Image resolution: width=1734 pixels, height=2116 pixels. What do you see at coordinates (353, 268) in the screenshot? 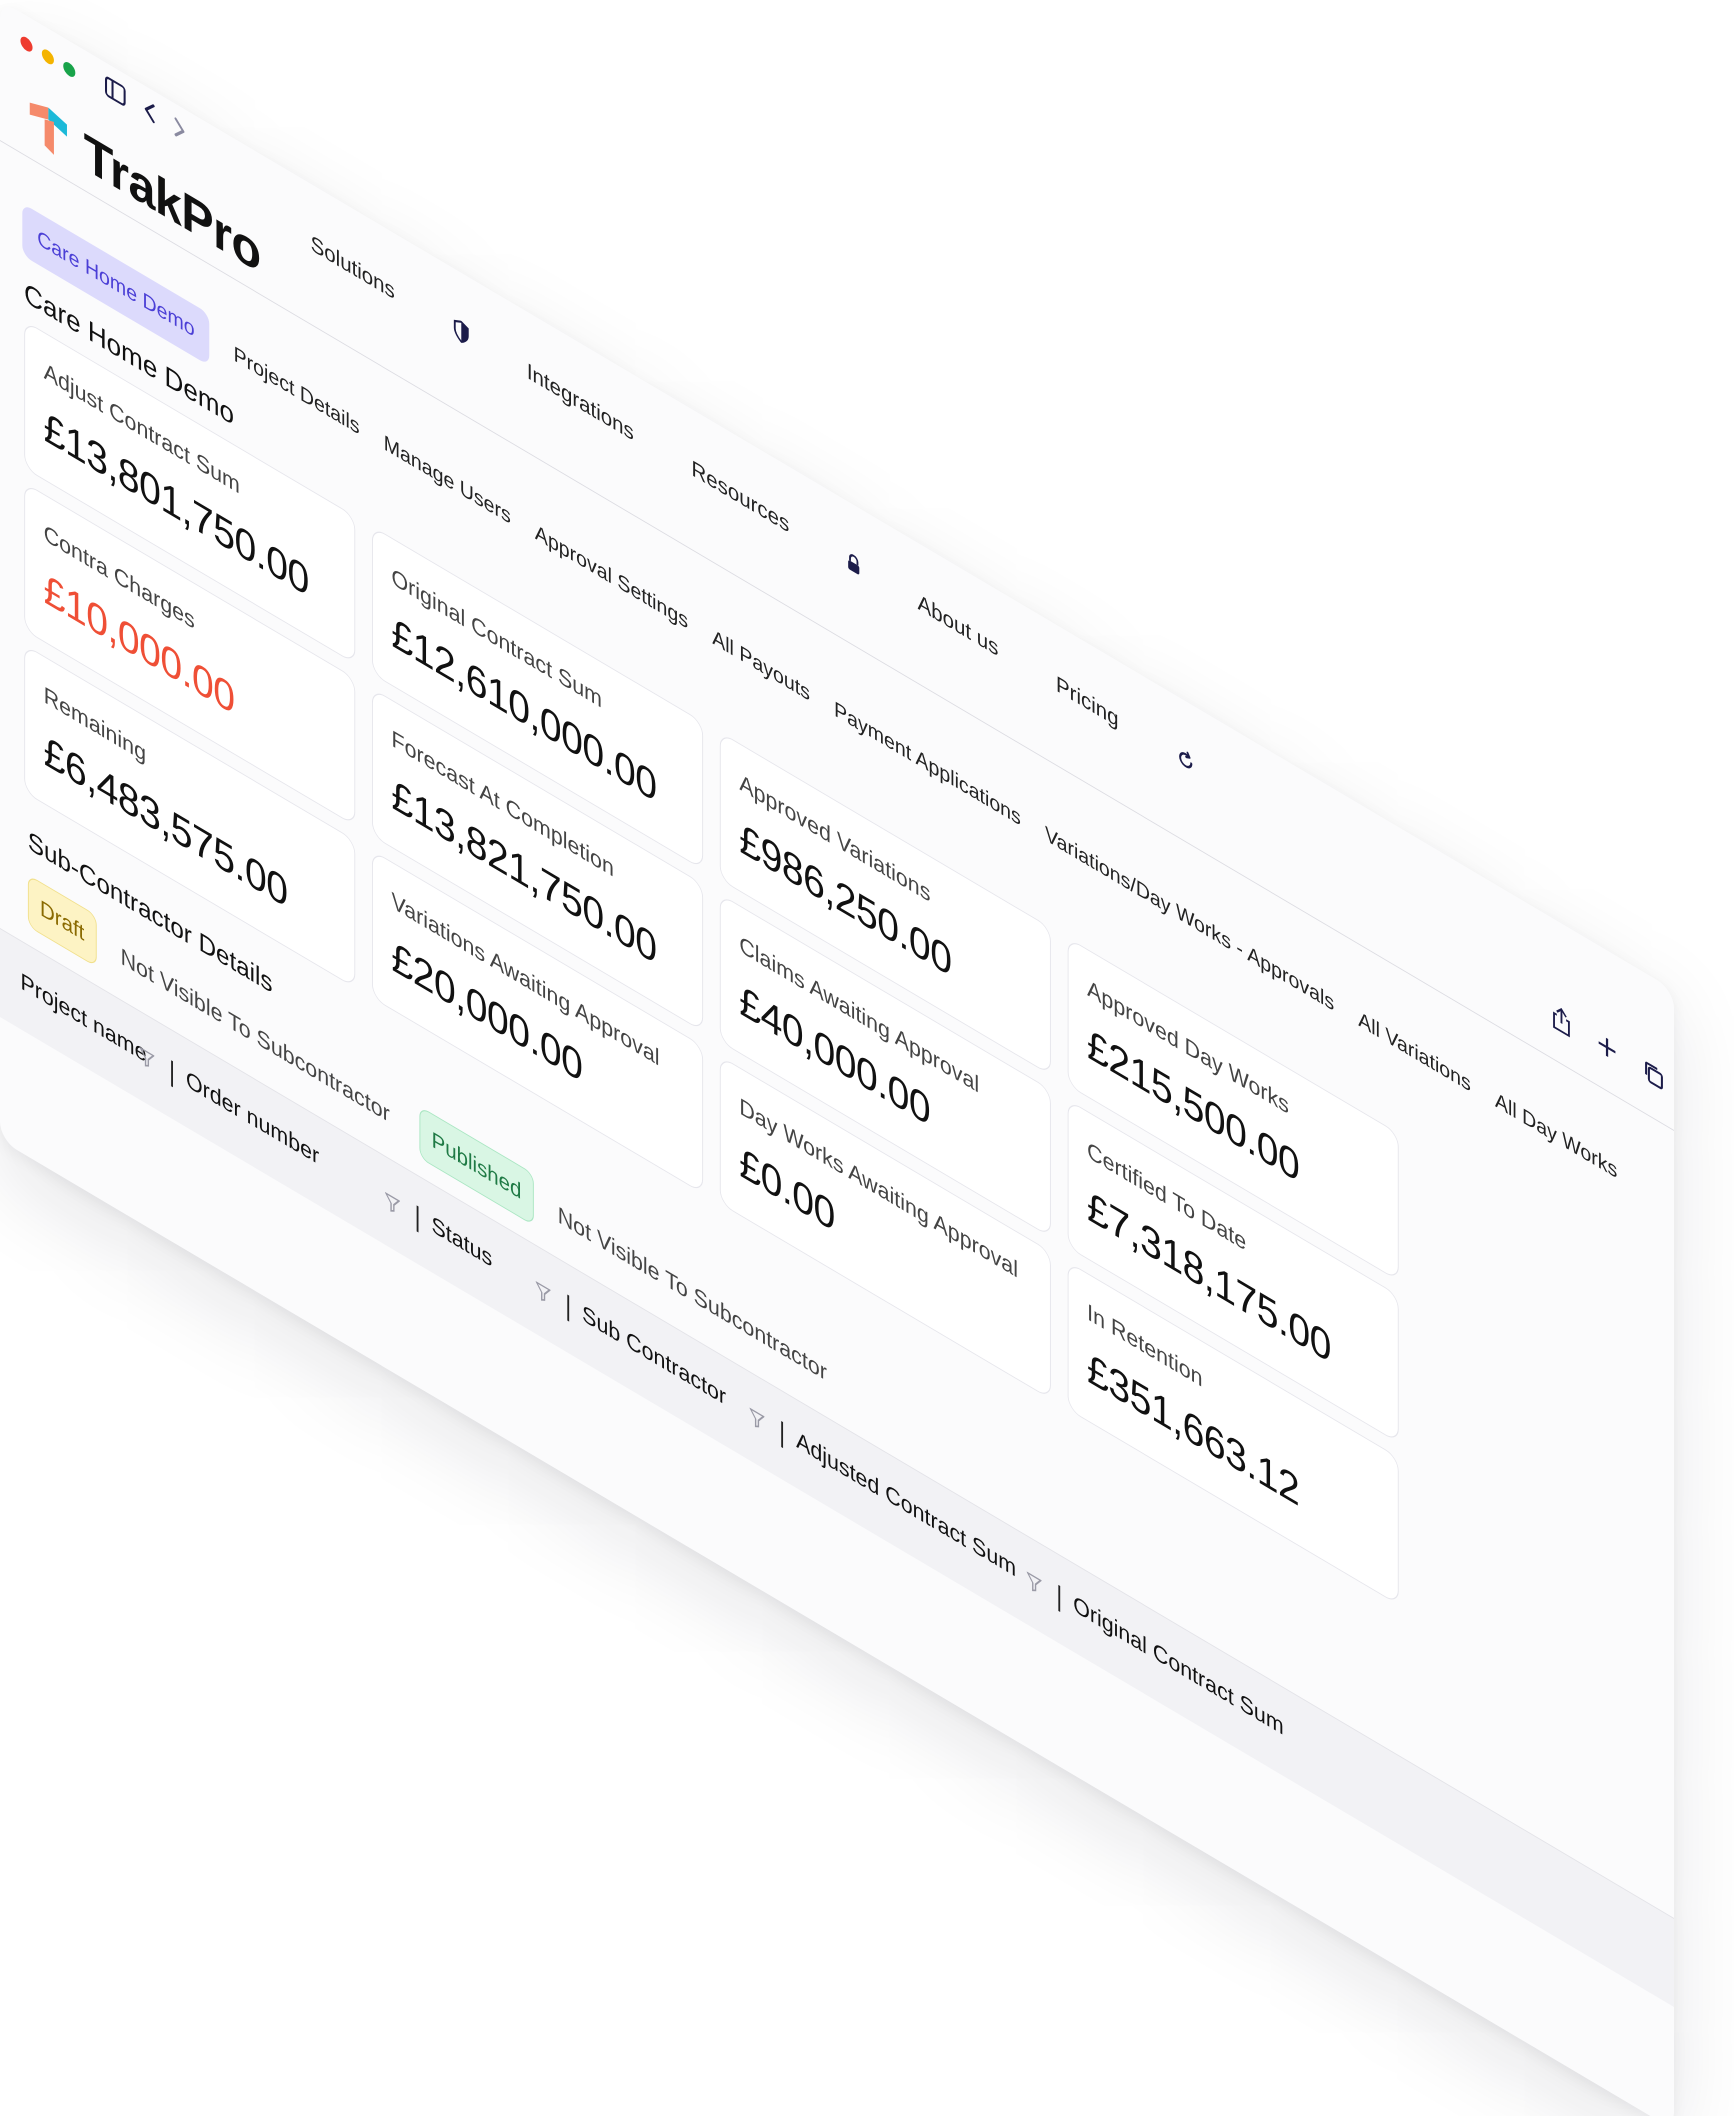
I see `nav-solutions: Solutions` at bounding box center [353, 268].